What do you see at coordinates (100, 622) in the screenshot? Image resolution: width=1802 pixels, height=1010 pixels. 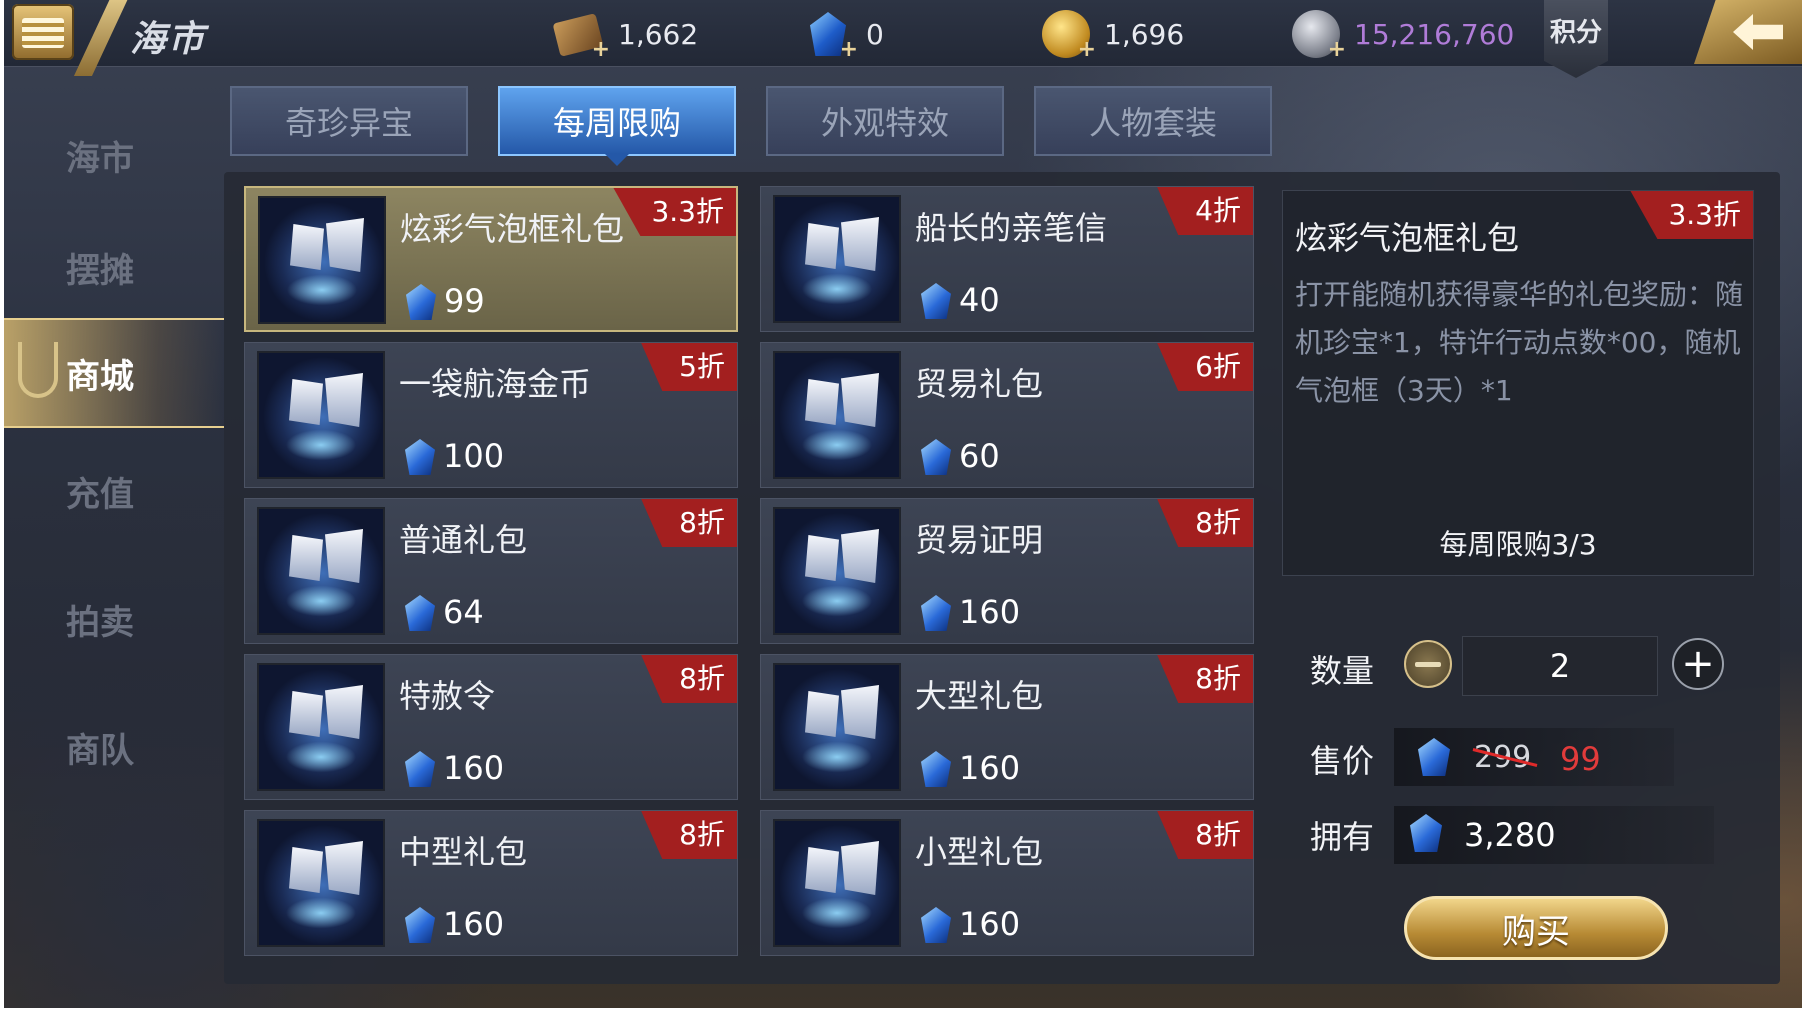 I see `nav-item-label: 拍卖` at bounding box center [100, 622].